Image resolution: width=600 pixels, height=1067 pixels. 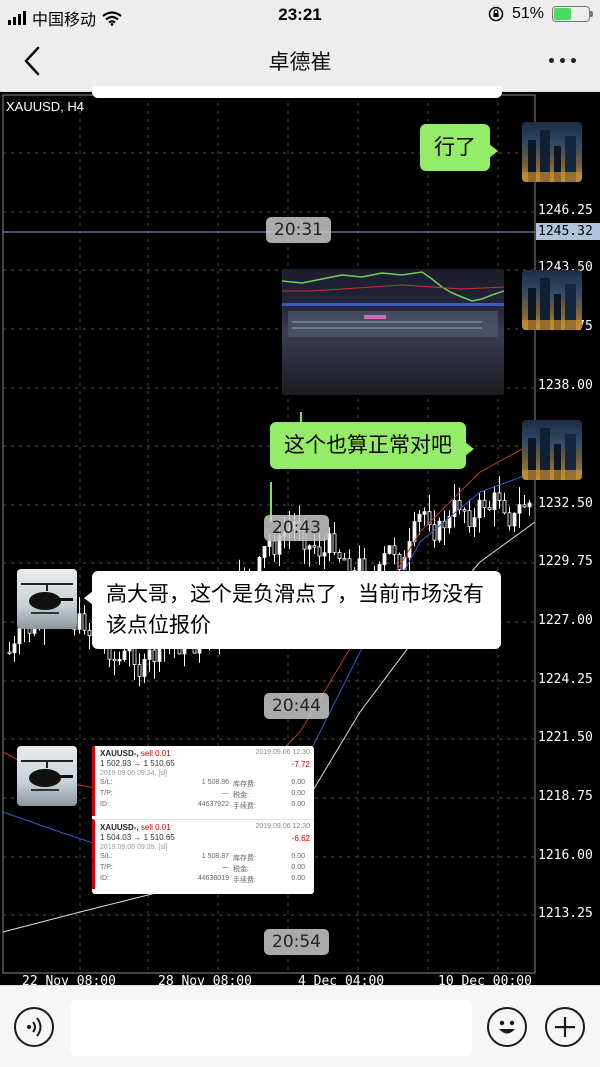 I want to click on emoji-icon, so click(x=507, y=1027).